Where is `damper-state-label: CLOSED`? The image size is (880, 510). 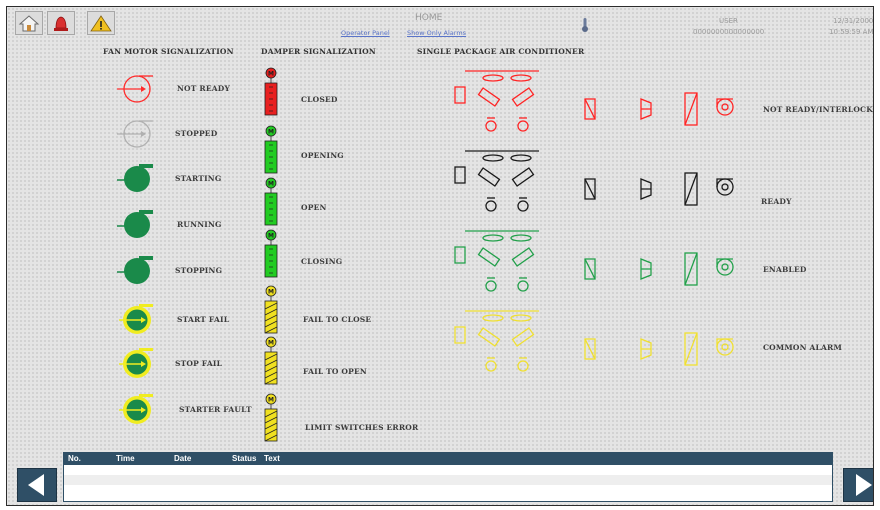
damper-state-label: CLOSED is located at coordinates (319, 99).